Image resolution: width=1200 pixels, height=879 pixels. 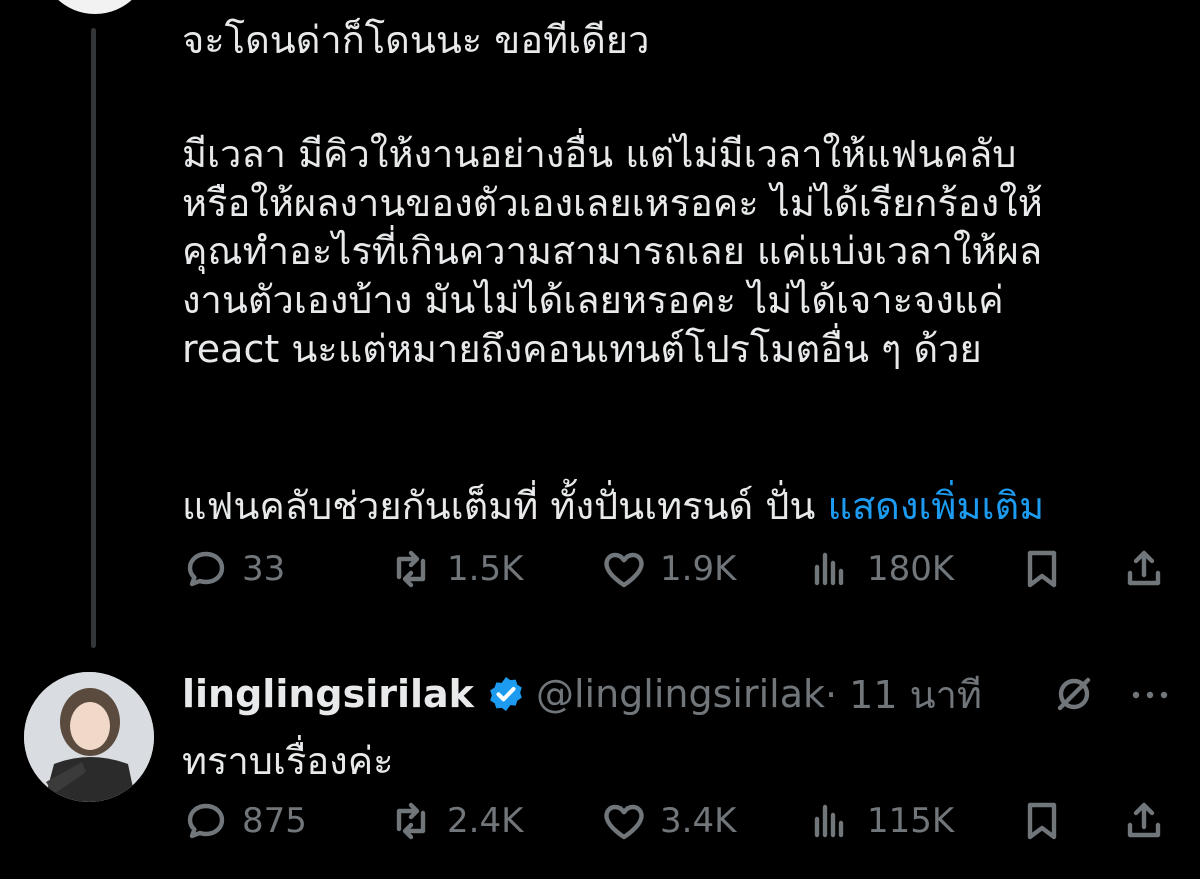 What do you see at coordinates (416, 40) in the screenshot?
I see `tweet-text-line: จะโดนด่าก็โดนนะ ขอทีเดียว` at bounding box center [416, 40].